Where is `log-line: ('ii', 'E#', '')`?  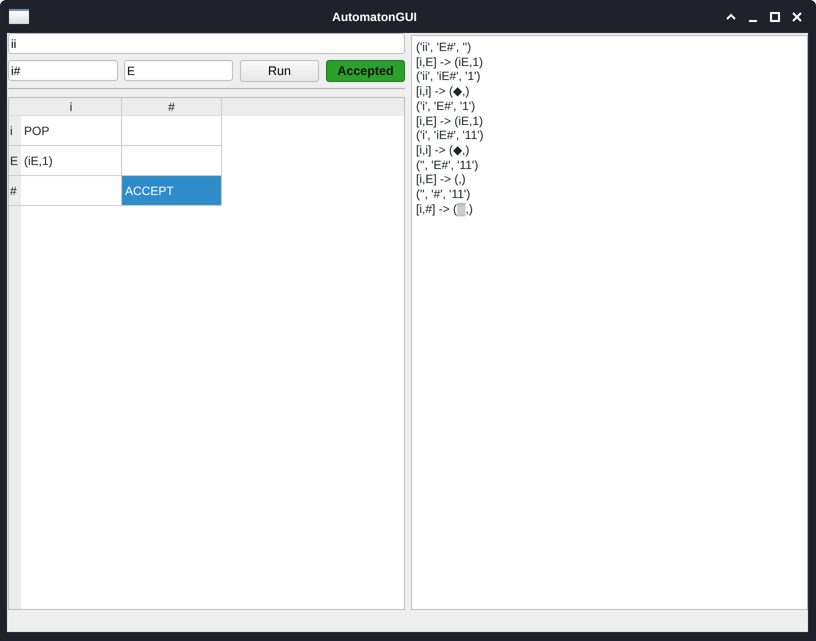
log-line: ('ii', 'E#', '') is located at coordinates (444, 47).